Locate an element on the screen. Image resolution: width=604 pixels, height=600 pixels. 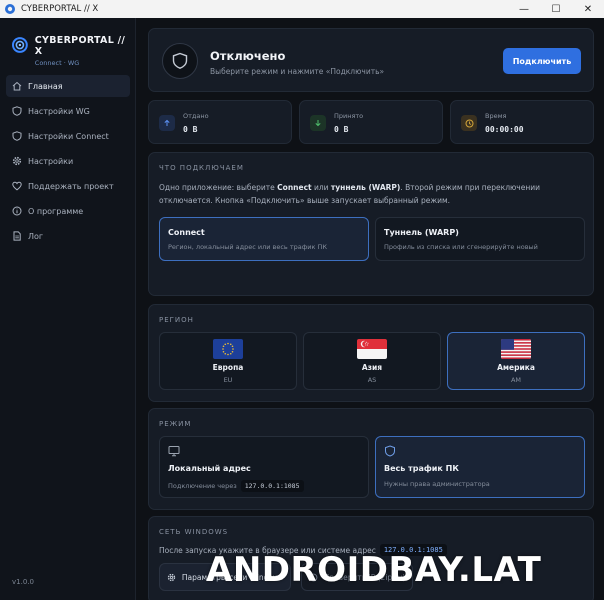
us-flag-icon is located at coordinates (516, 349).